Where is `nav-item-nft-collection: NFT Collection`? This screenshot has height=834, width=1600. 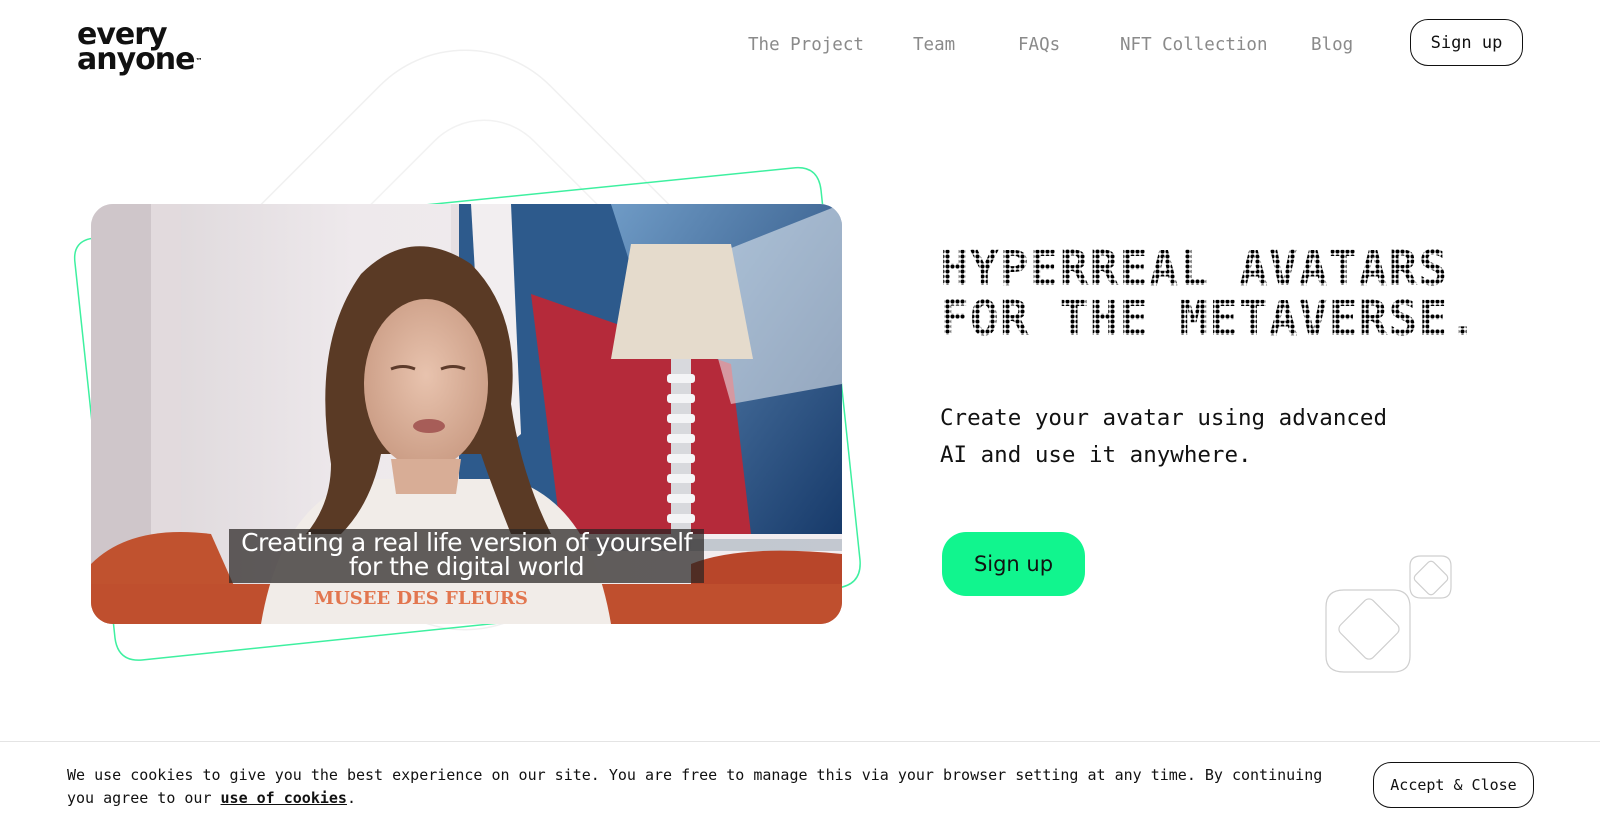 nav-item-nft-collection: NFT Collection is located at coordinates (1194, 45).